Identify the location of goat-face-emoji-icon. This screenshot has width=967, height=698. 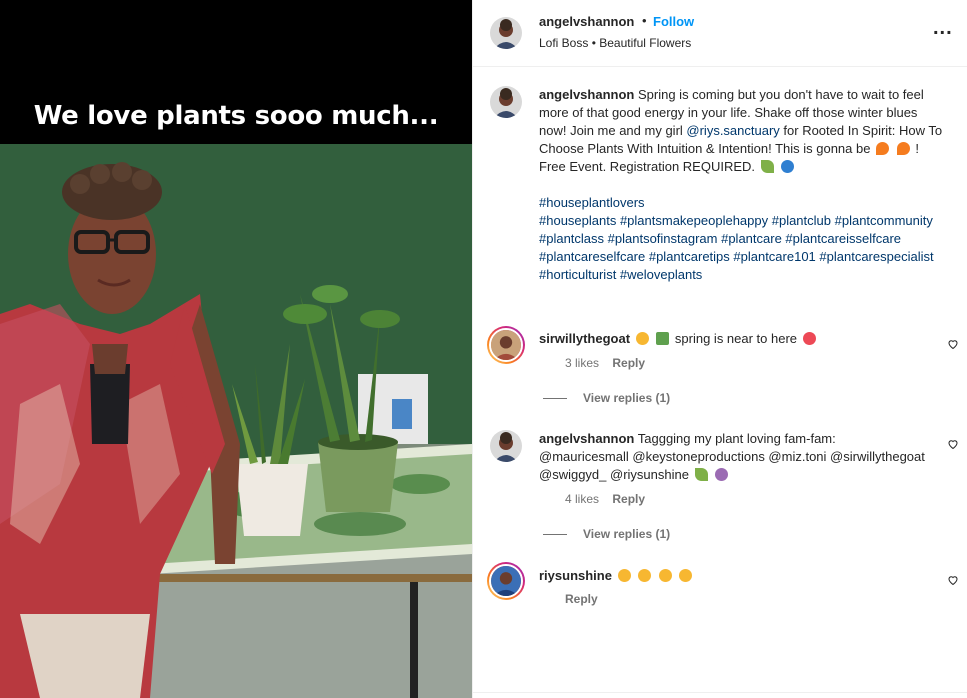
(642, 338).